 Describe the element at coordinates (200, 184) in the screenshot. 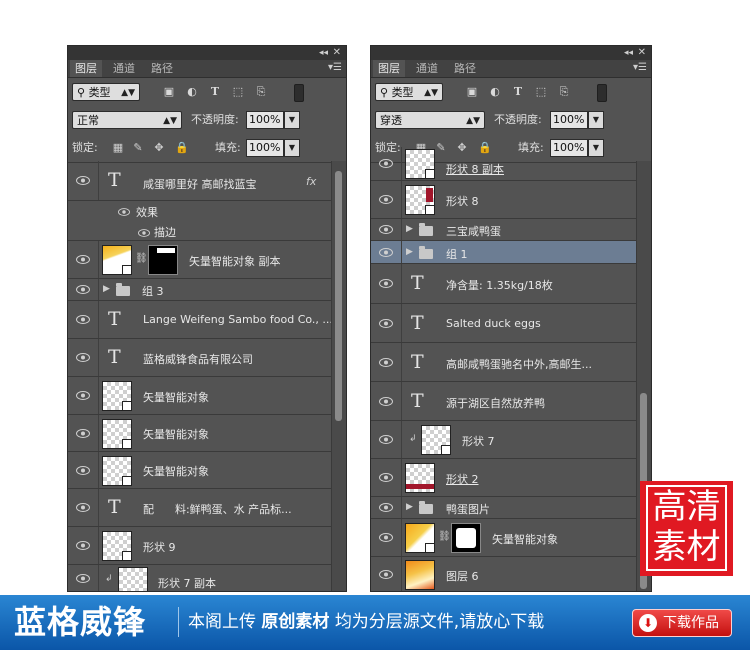

I see `layer-name: 咸蛋哪里好 高邮找蓝宝` at that location.